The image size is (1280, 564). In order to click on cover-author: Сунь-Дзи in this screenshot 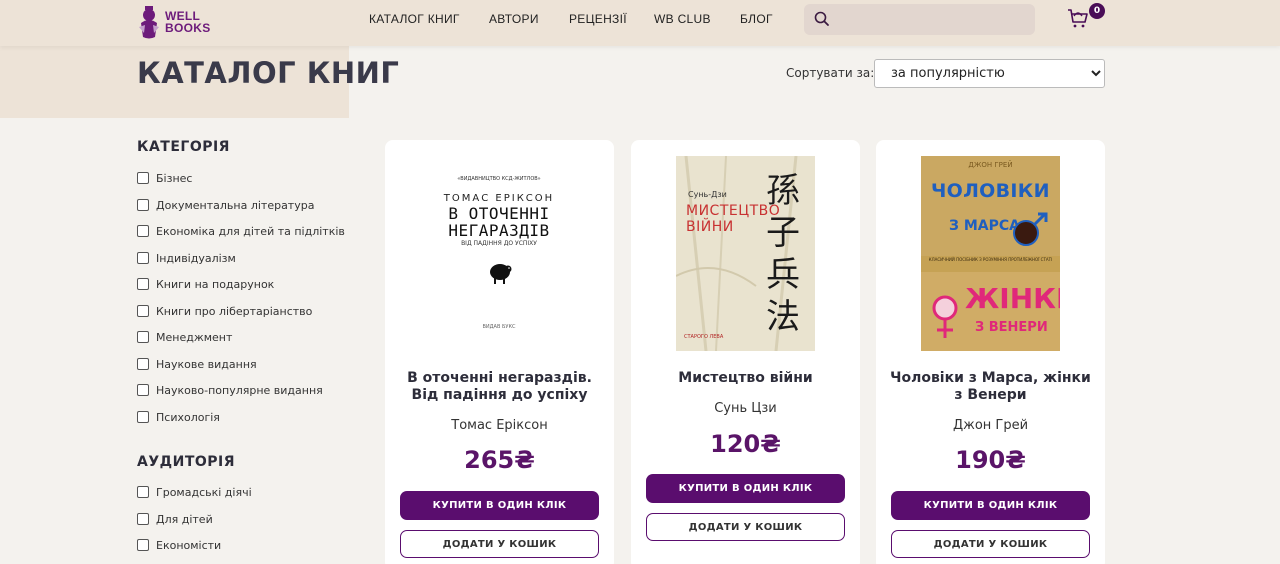, I will do `click(707, 194)`.